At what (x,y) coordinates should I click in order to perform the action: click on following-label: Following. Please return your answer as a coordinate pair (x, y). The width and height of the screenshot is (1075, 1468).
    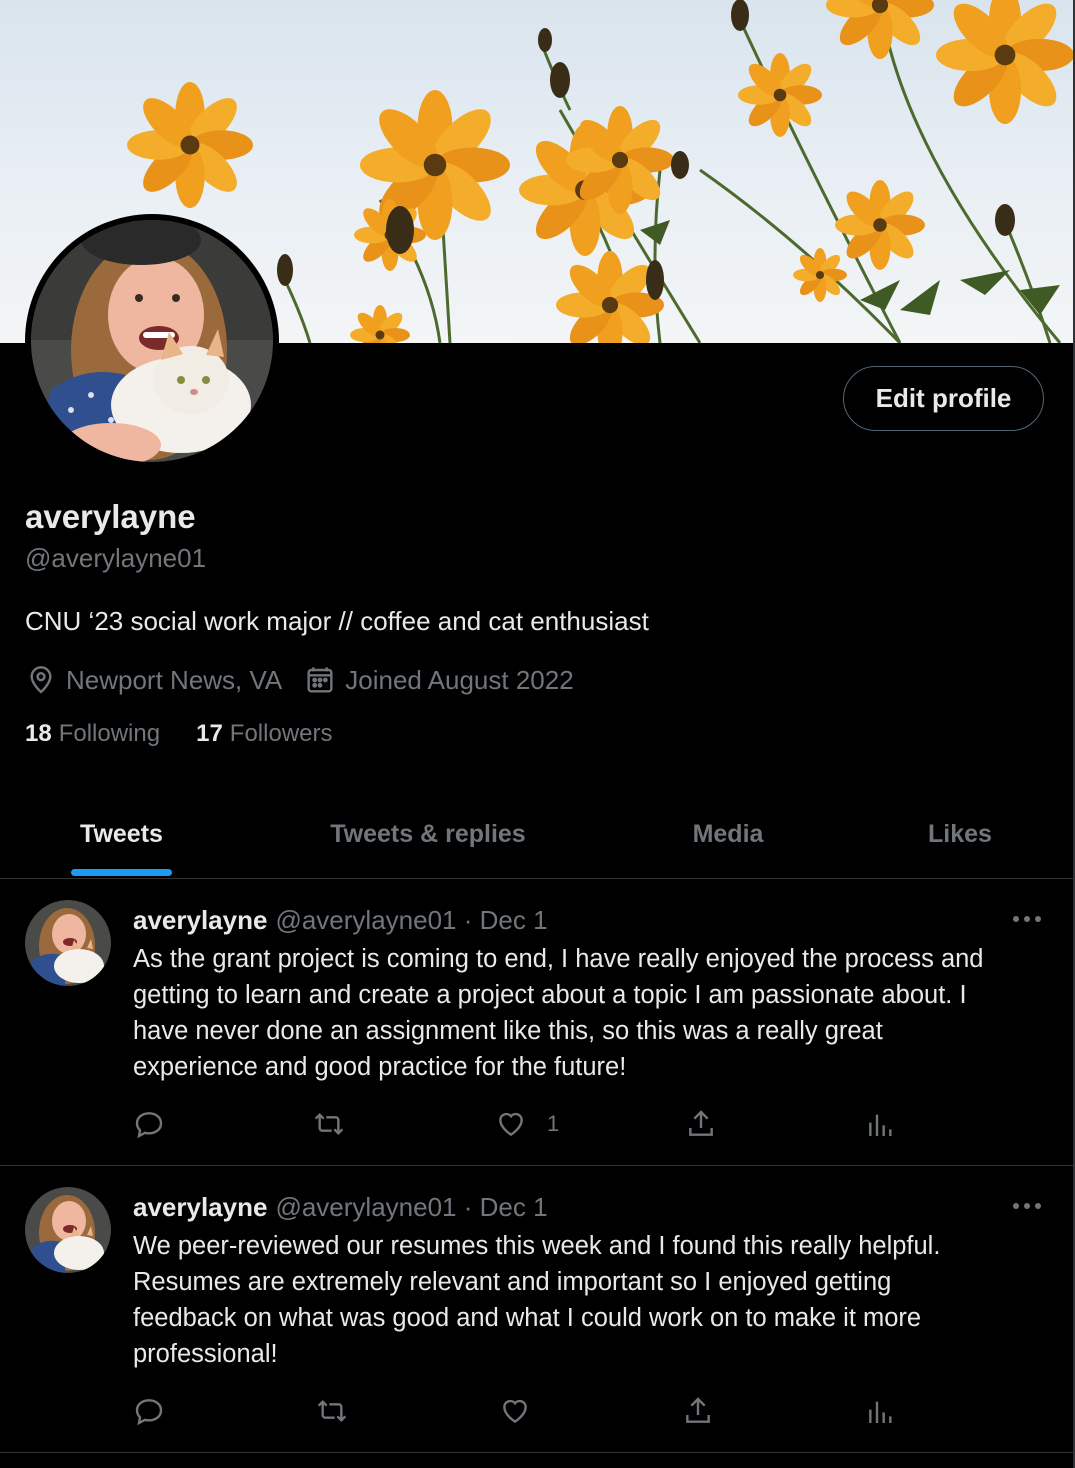
    Looking at the image, I should click on (109, 733).